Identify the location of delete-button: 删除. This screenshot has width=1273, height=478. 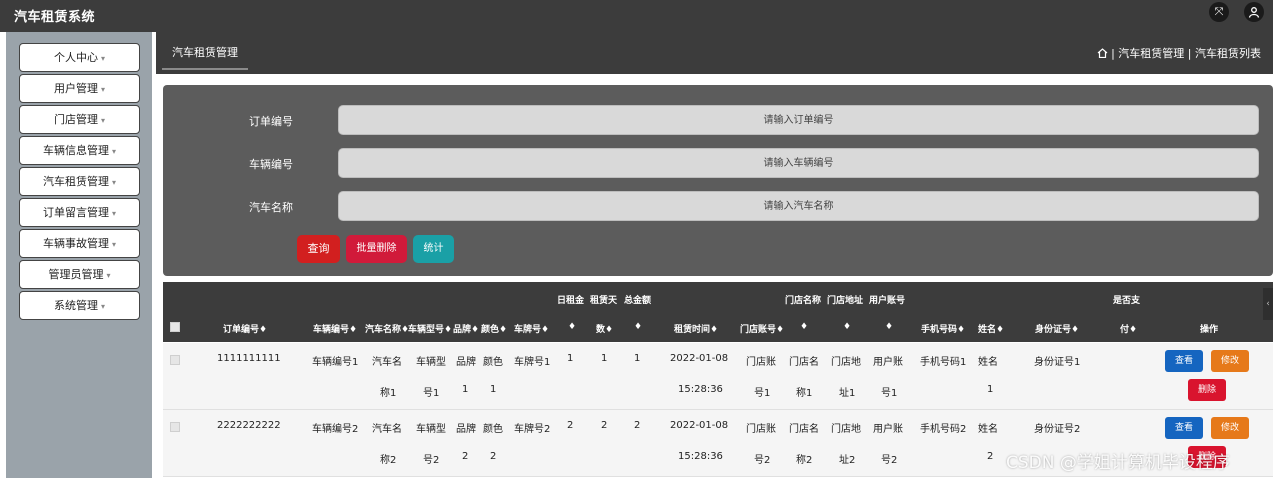
(1207, 390).